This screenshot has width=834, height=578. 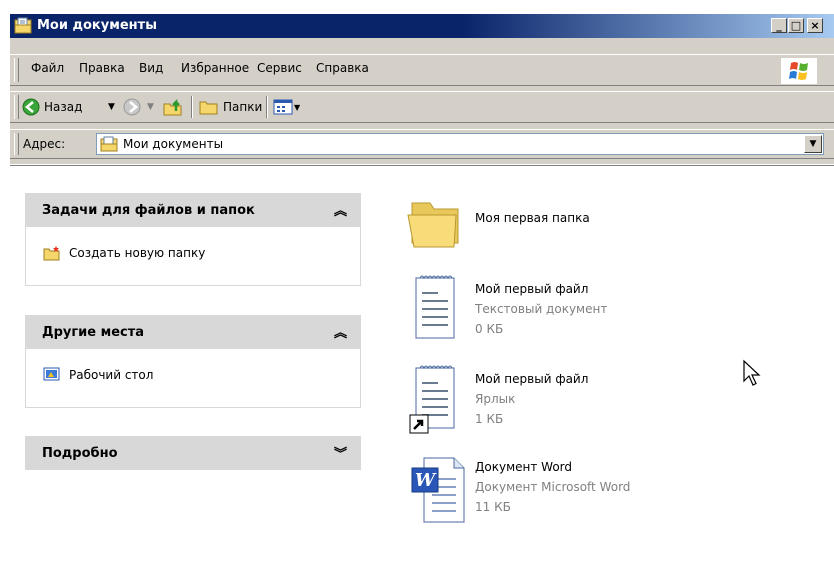 I want to click on create-folder-link: Создать новую папку, so click(x=124, y=253).